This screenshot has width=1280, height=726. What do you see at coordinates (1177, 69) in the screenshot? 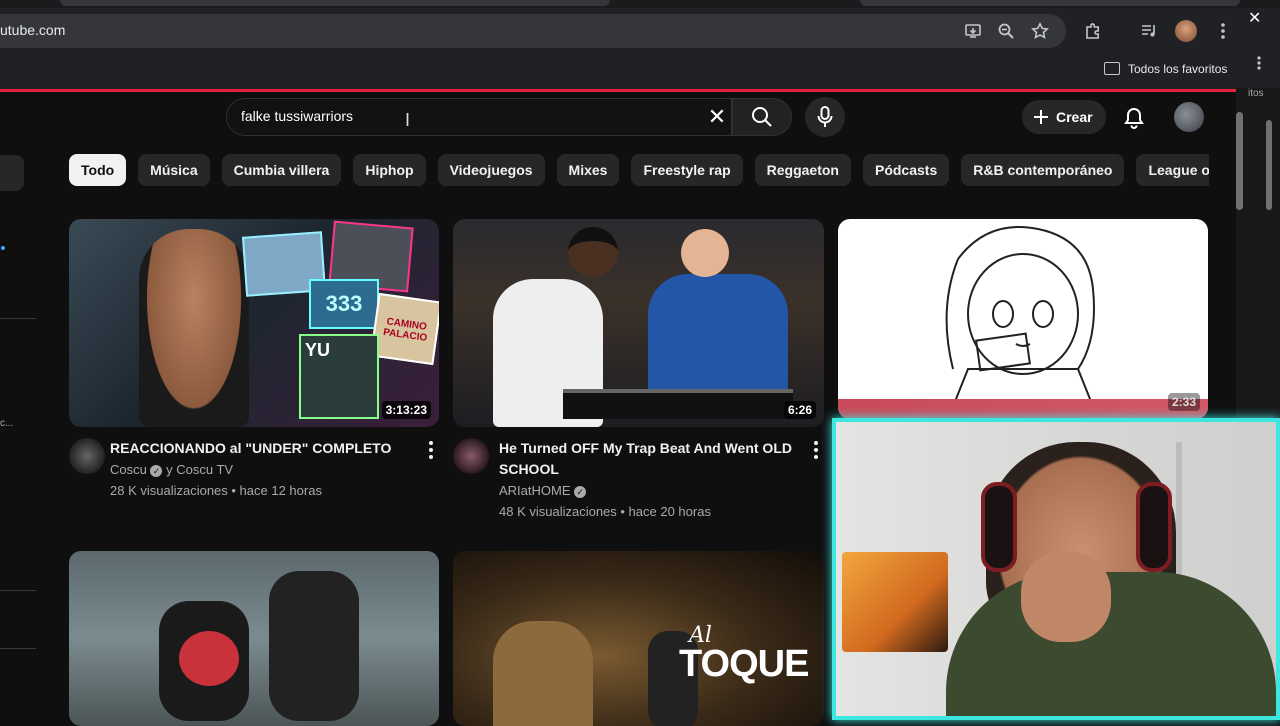
I see `all-bookmarks-folder: Todos los favoritos` at bounding box center [1177, 69].